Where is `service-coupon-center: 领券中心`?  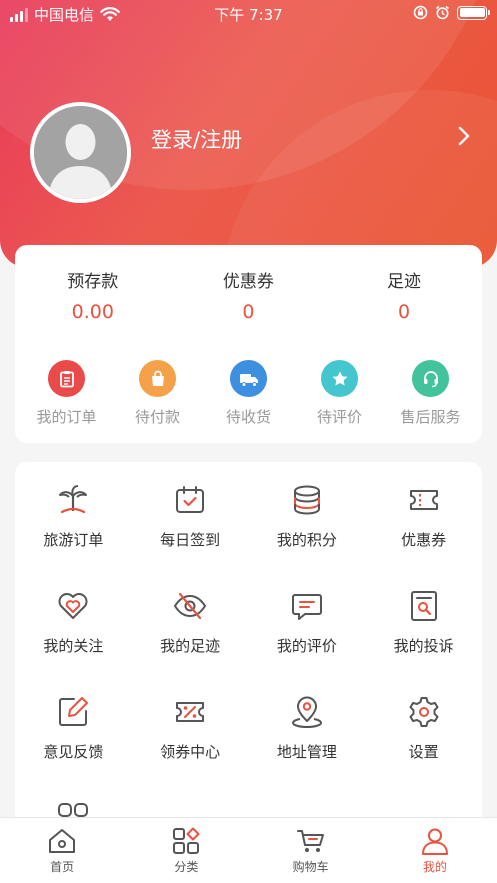 service-coupon-center: 领券中心 is located at coordinates (190, 747).